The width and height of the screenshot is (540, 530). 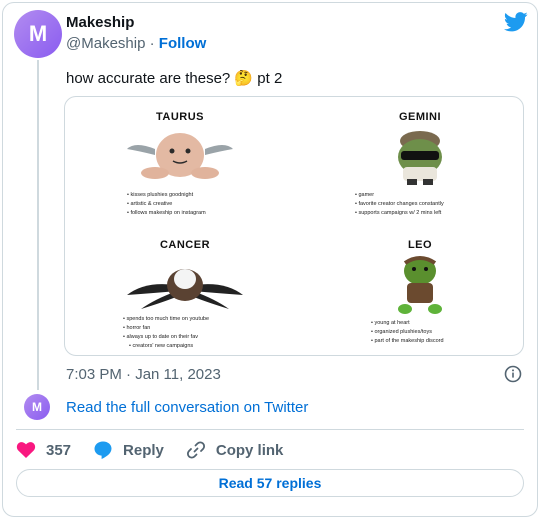 What do you see at coordinates (420, 285) in the screenshot?
I see `leo-plush-illustration` at bounding box center [420, 285].